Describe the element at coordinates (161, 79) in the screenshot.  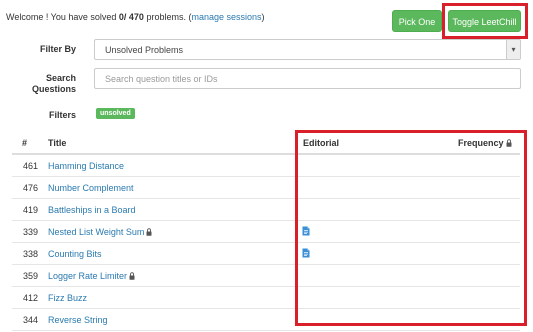
I see `search-placeholder: Search question titles or IDs` at that location.